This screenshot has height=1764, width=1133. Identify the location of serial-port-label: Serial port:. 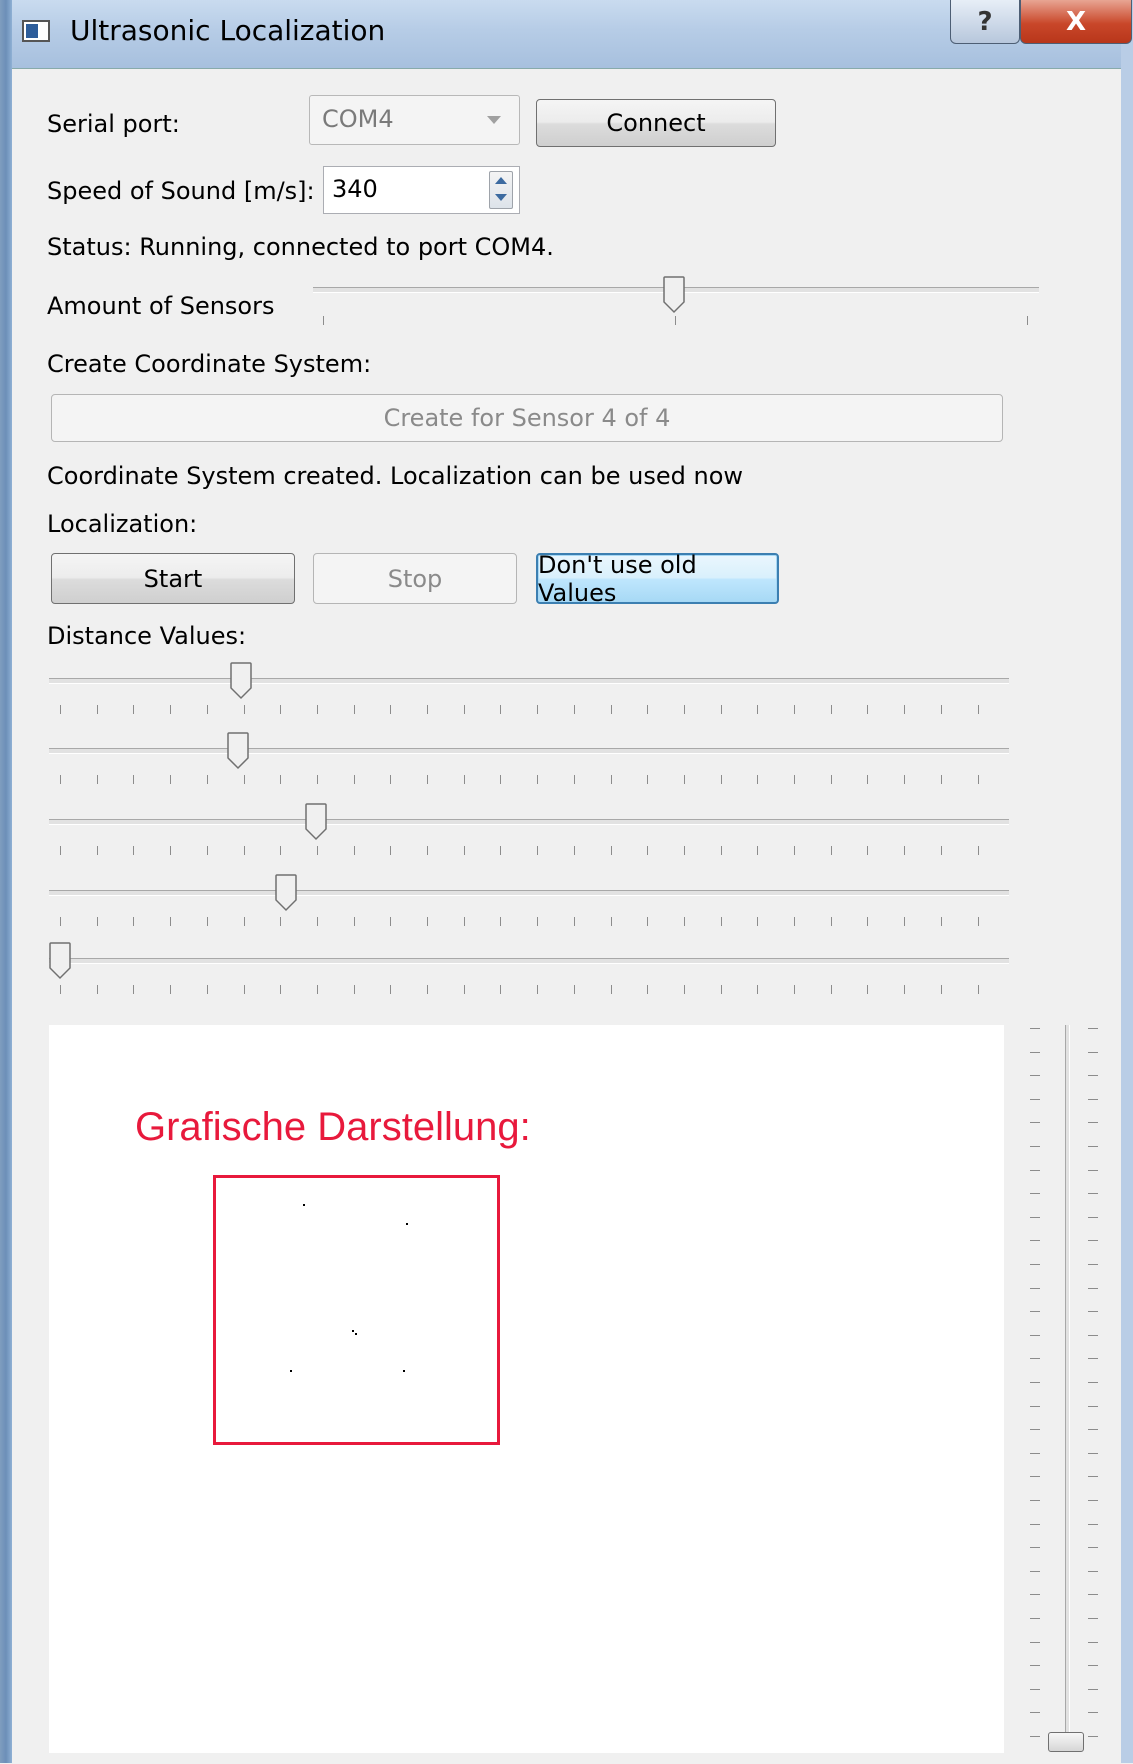
(113, 124).